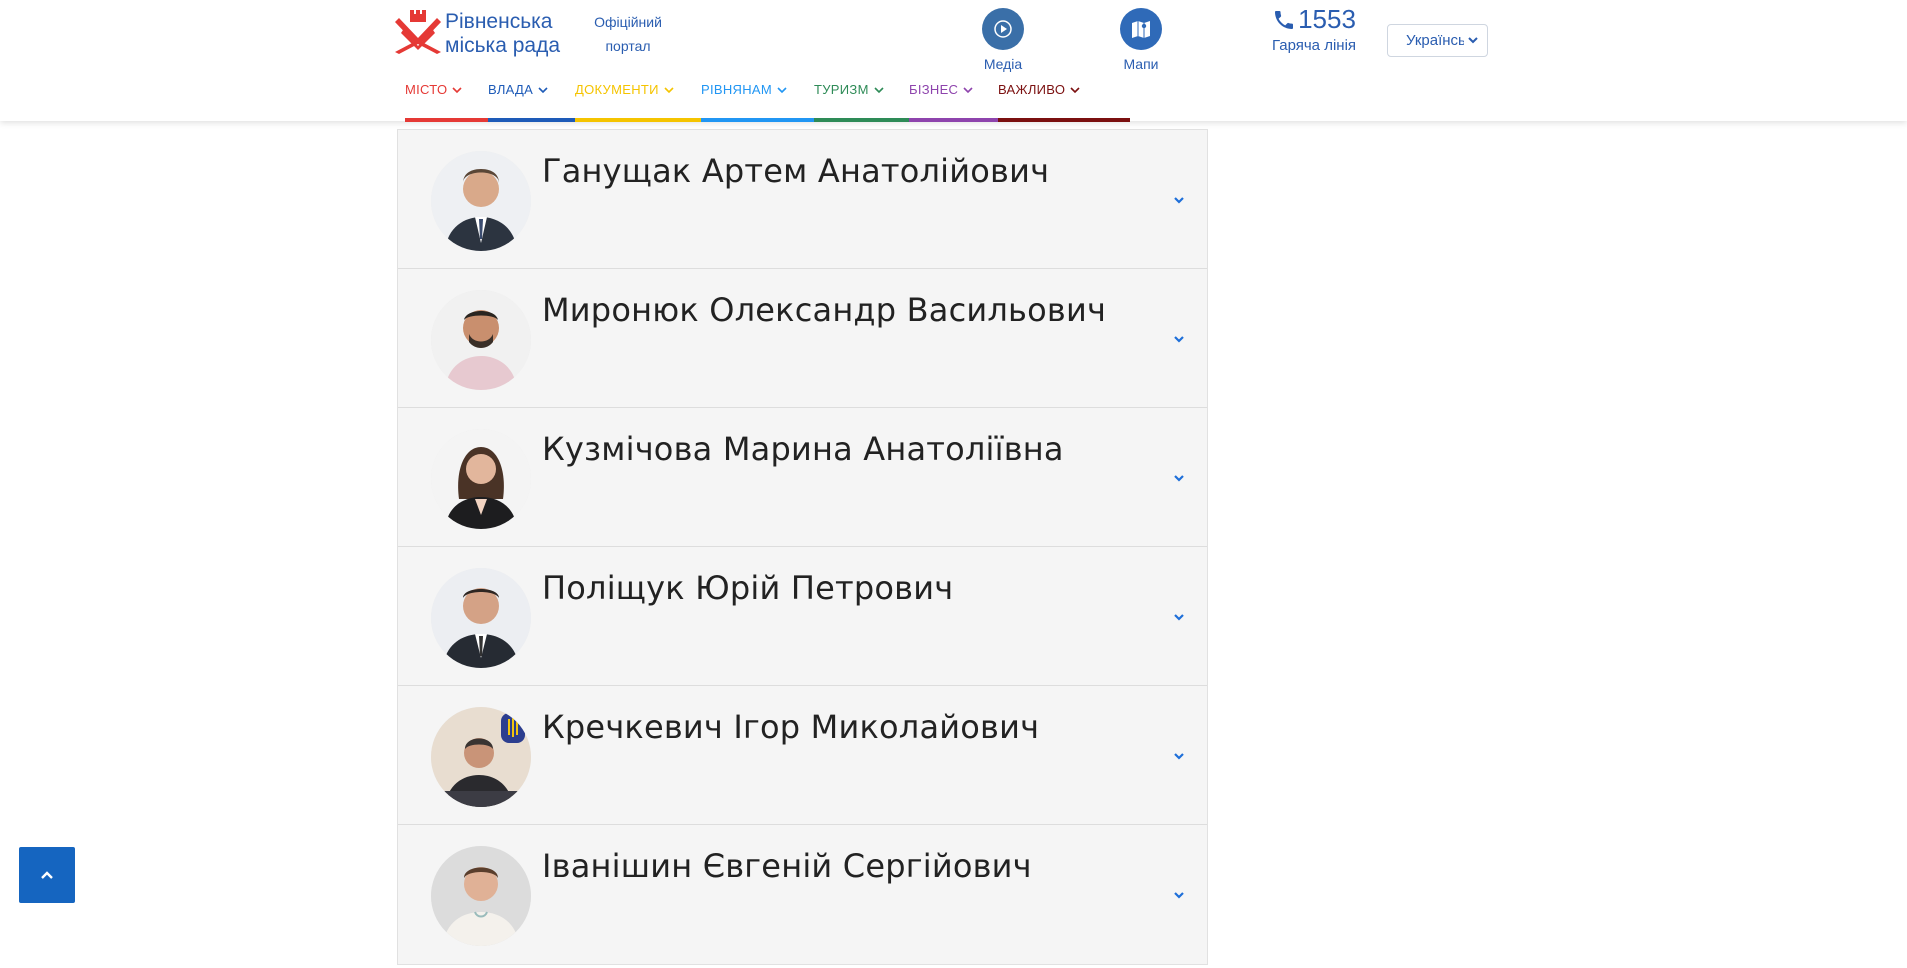 This screenshot has width=1907, height=968. What do you see at coordinates (628, 46) in the screenshot?
I see `portal-line-2: портал` at bounding box center [628, 46].